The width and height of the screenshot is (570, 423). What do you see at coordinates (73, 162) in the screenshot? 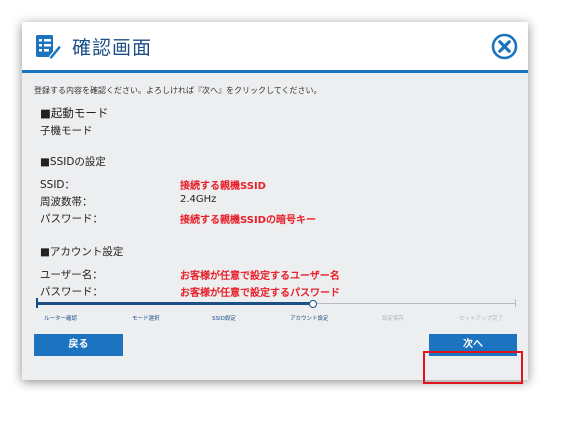
I see `ssid-settings-heading: ■SSIDの設定` at bounding box center [73, 162].